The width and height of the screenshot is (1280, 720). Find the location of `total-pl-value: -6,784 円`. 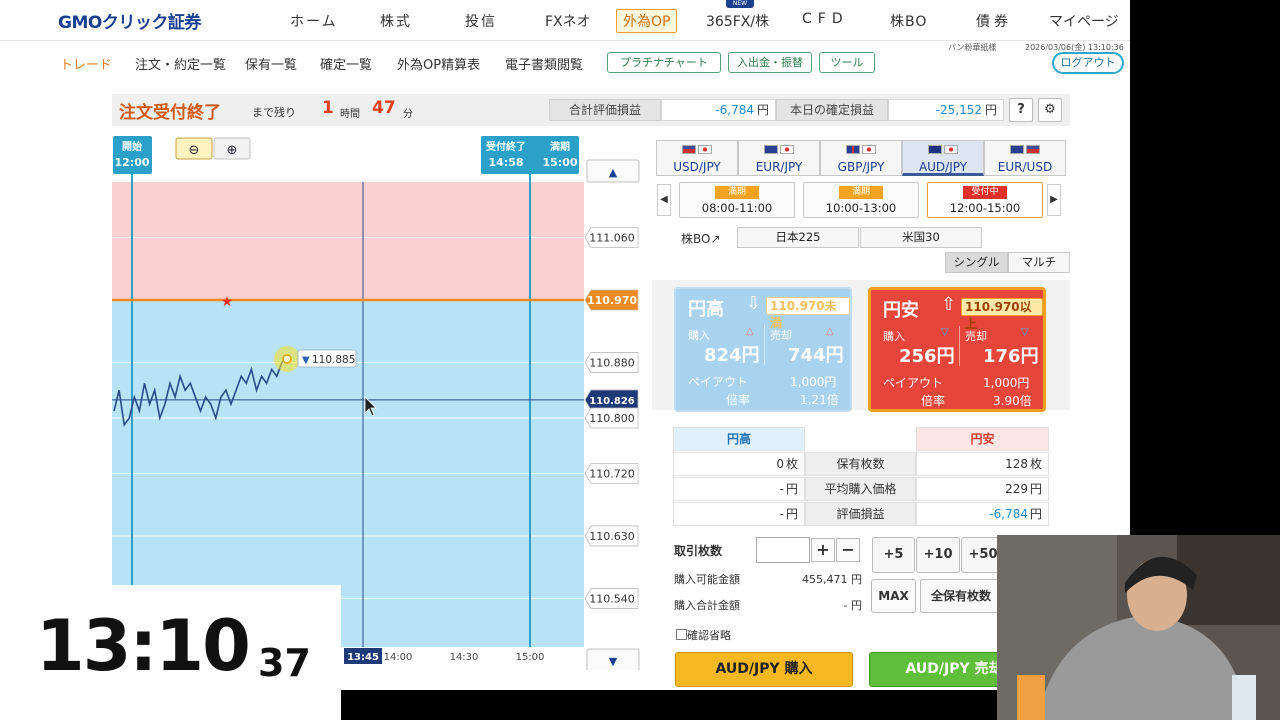

total-pl-value: -6,784 円 is located at coordinates (718, 110).